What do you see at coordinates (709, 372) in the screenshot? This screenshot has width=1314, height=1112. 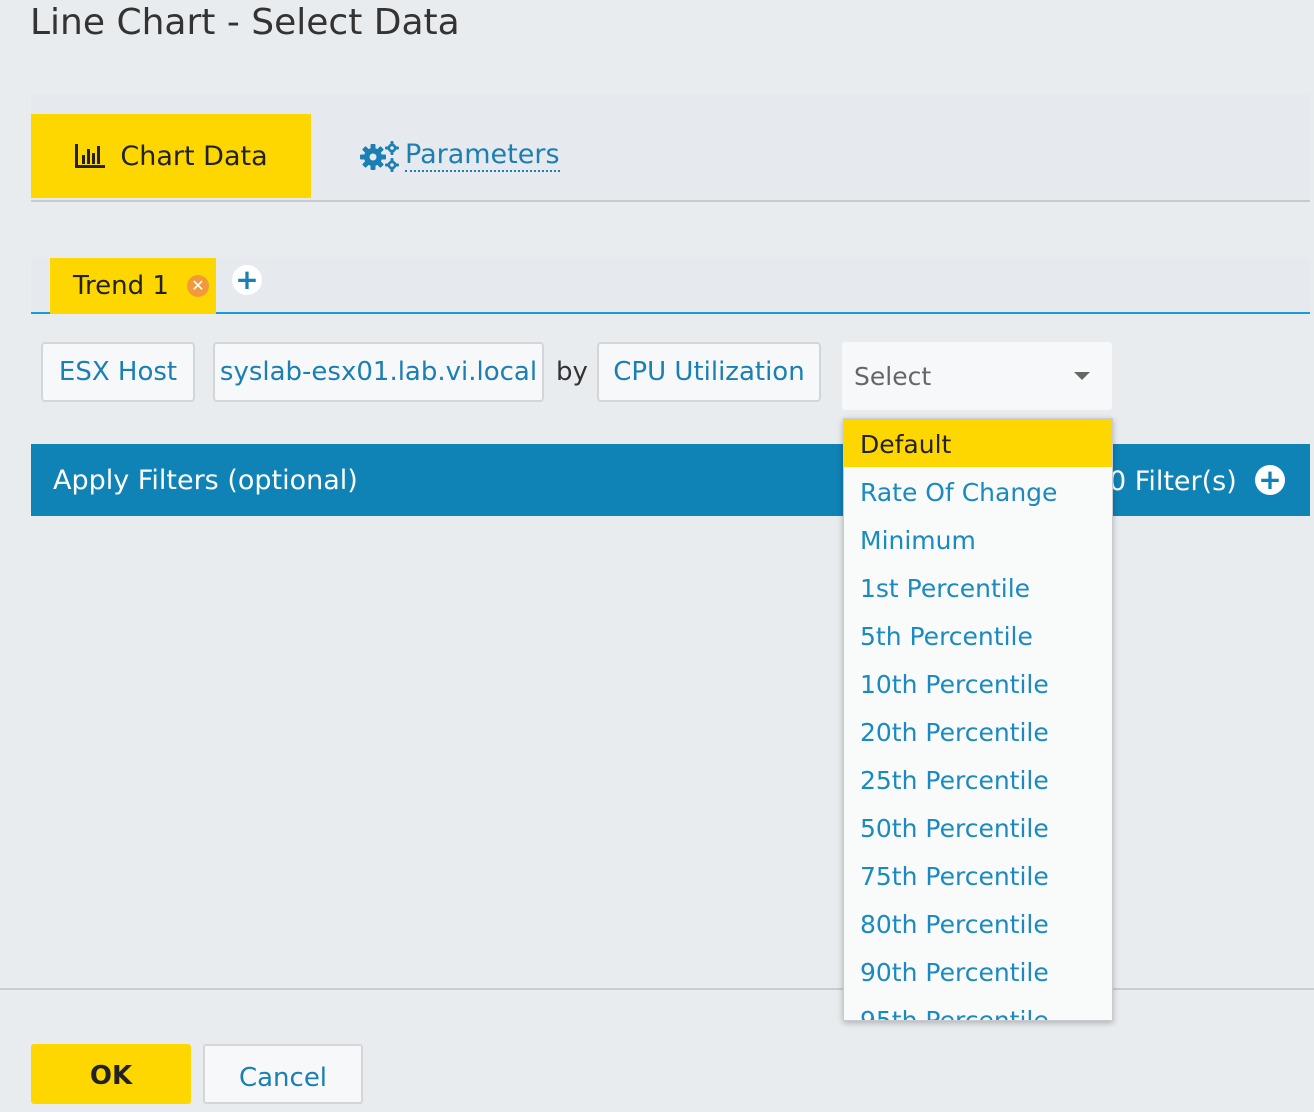 I see `metric-chip: CPU Utilization` at bounding box center [709, 372].